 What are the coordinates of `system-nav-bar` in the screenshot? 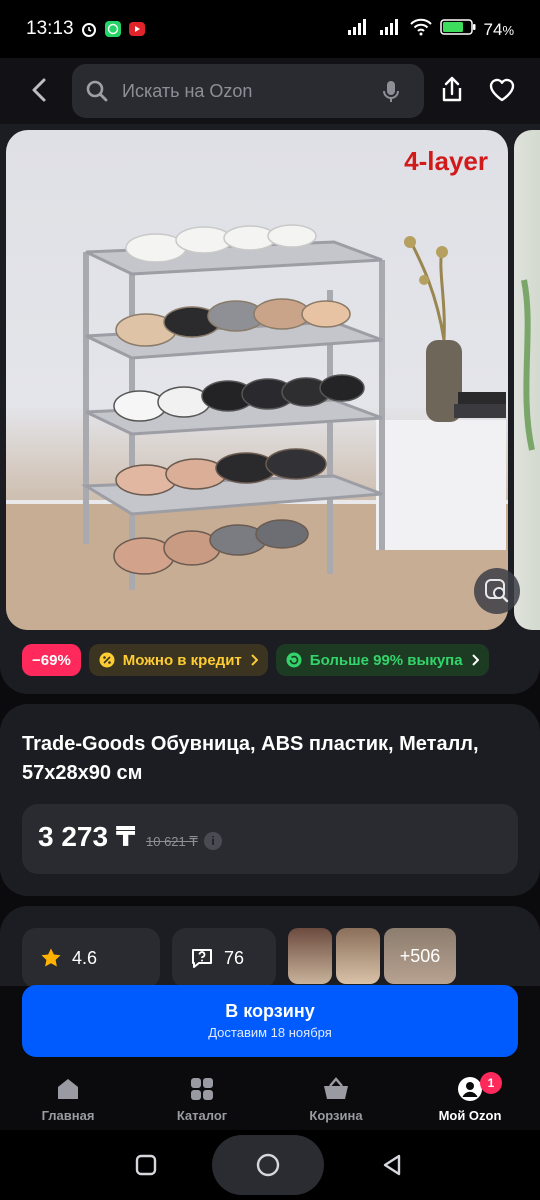 It's located at (270, 1165).